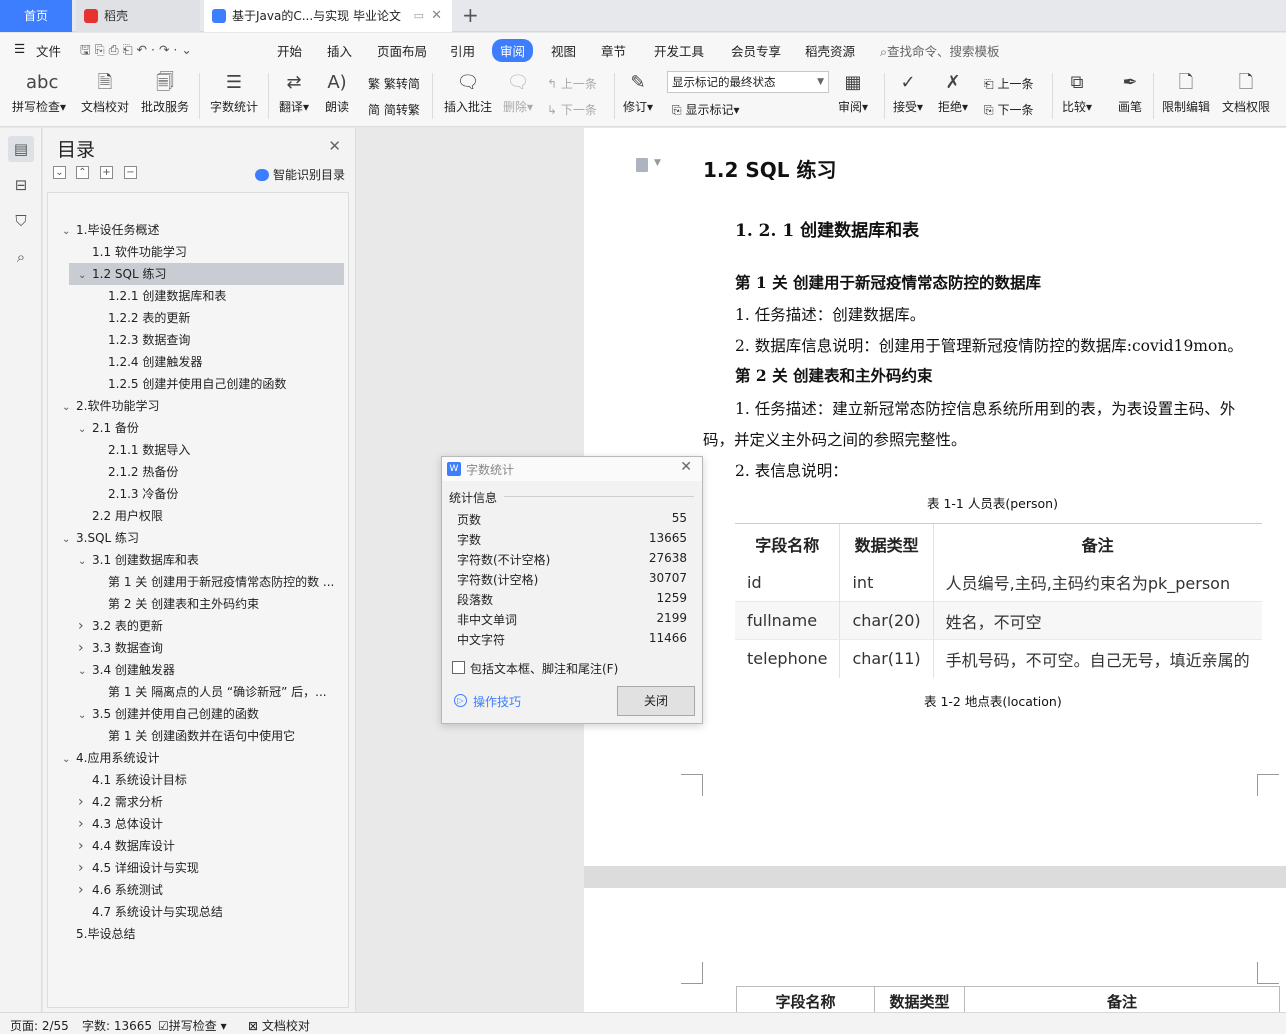 This screenshot has height=1034, width=1286. I want to click on tab-document: 基于Java的C...与实现 毕业论文 ▭ ✕, so click(328, 16).